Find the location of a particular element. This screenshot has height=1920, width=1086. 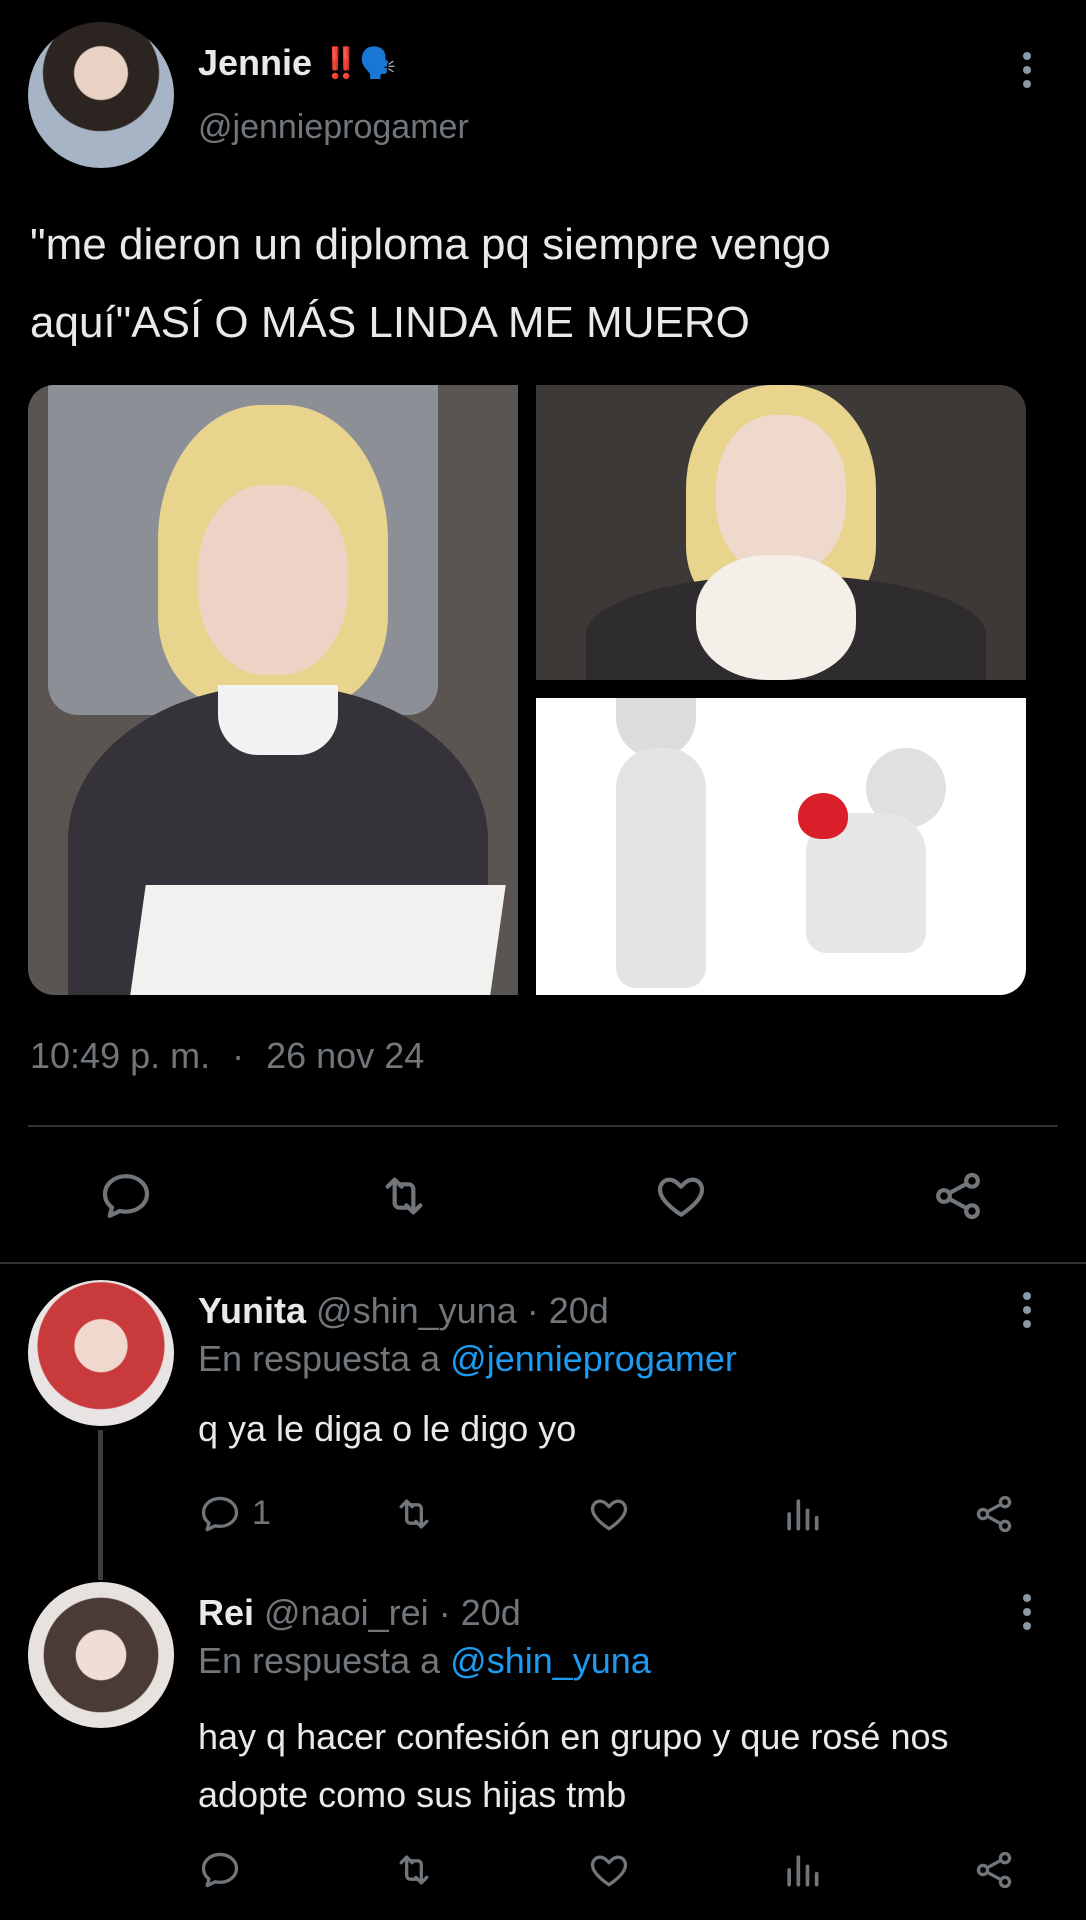

tweet-timestamp: 10:49 p. m. · 26 nov 24 is located at coordinates (227, 1056).